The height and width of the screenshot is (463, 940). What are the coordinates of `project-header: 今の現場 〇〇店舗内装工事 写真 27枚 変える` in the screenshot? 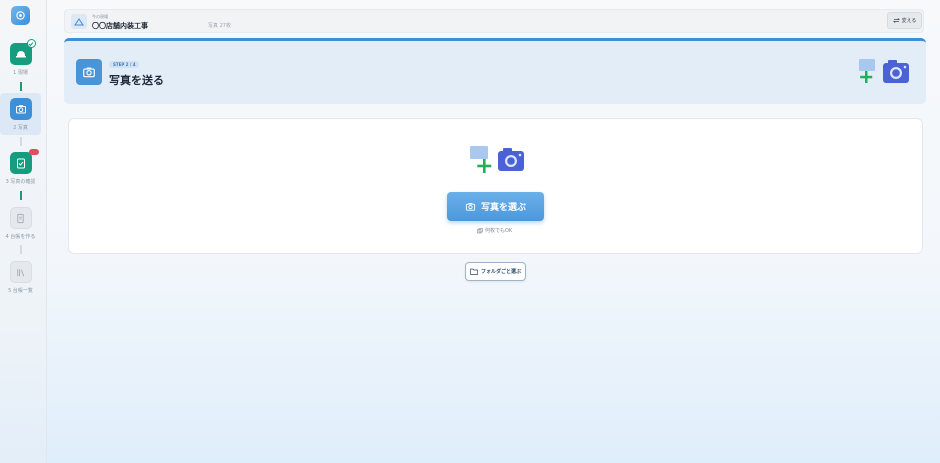 It's located at (494, 21).